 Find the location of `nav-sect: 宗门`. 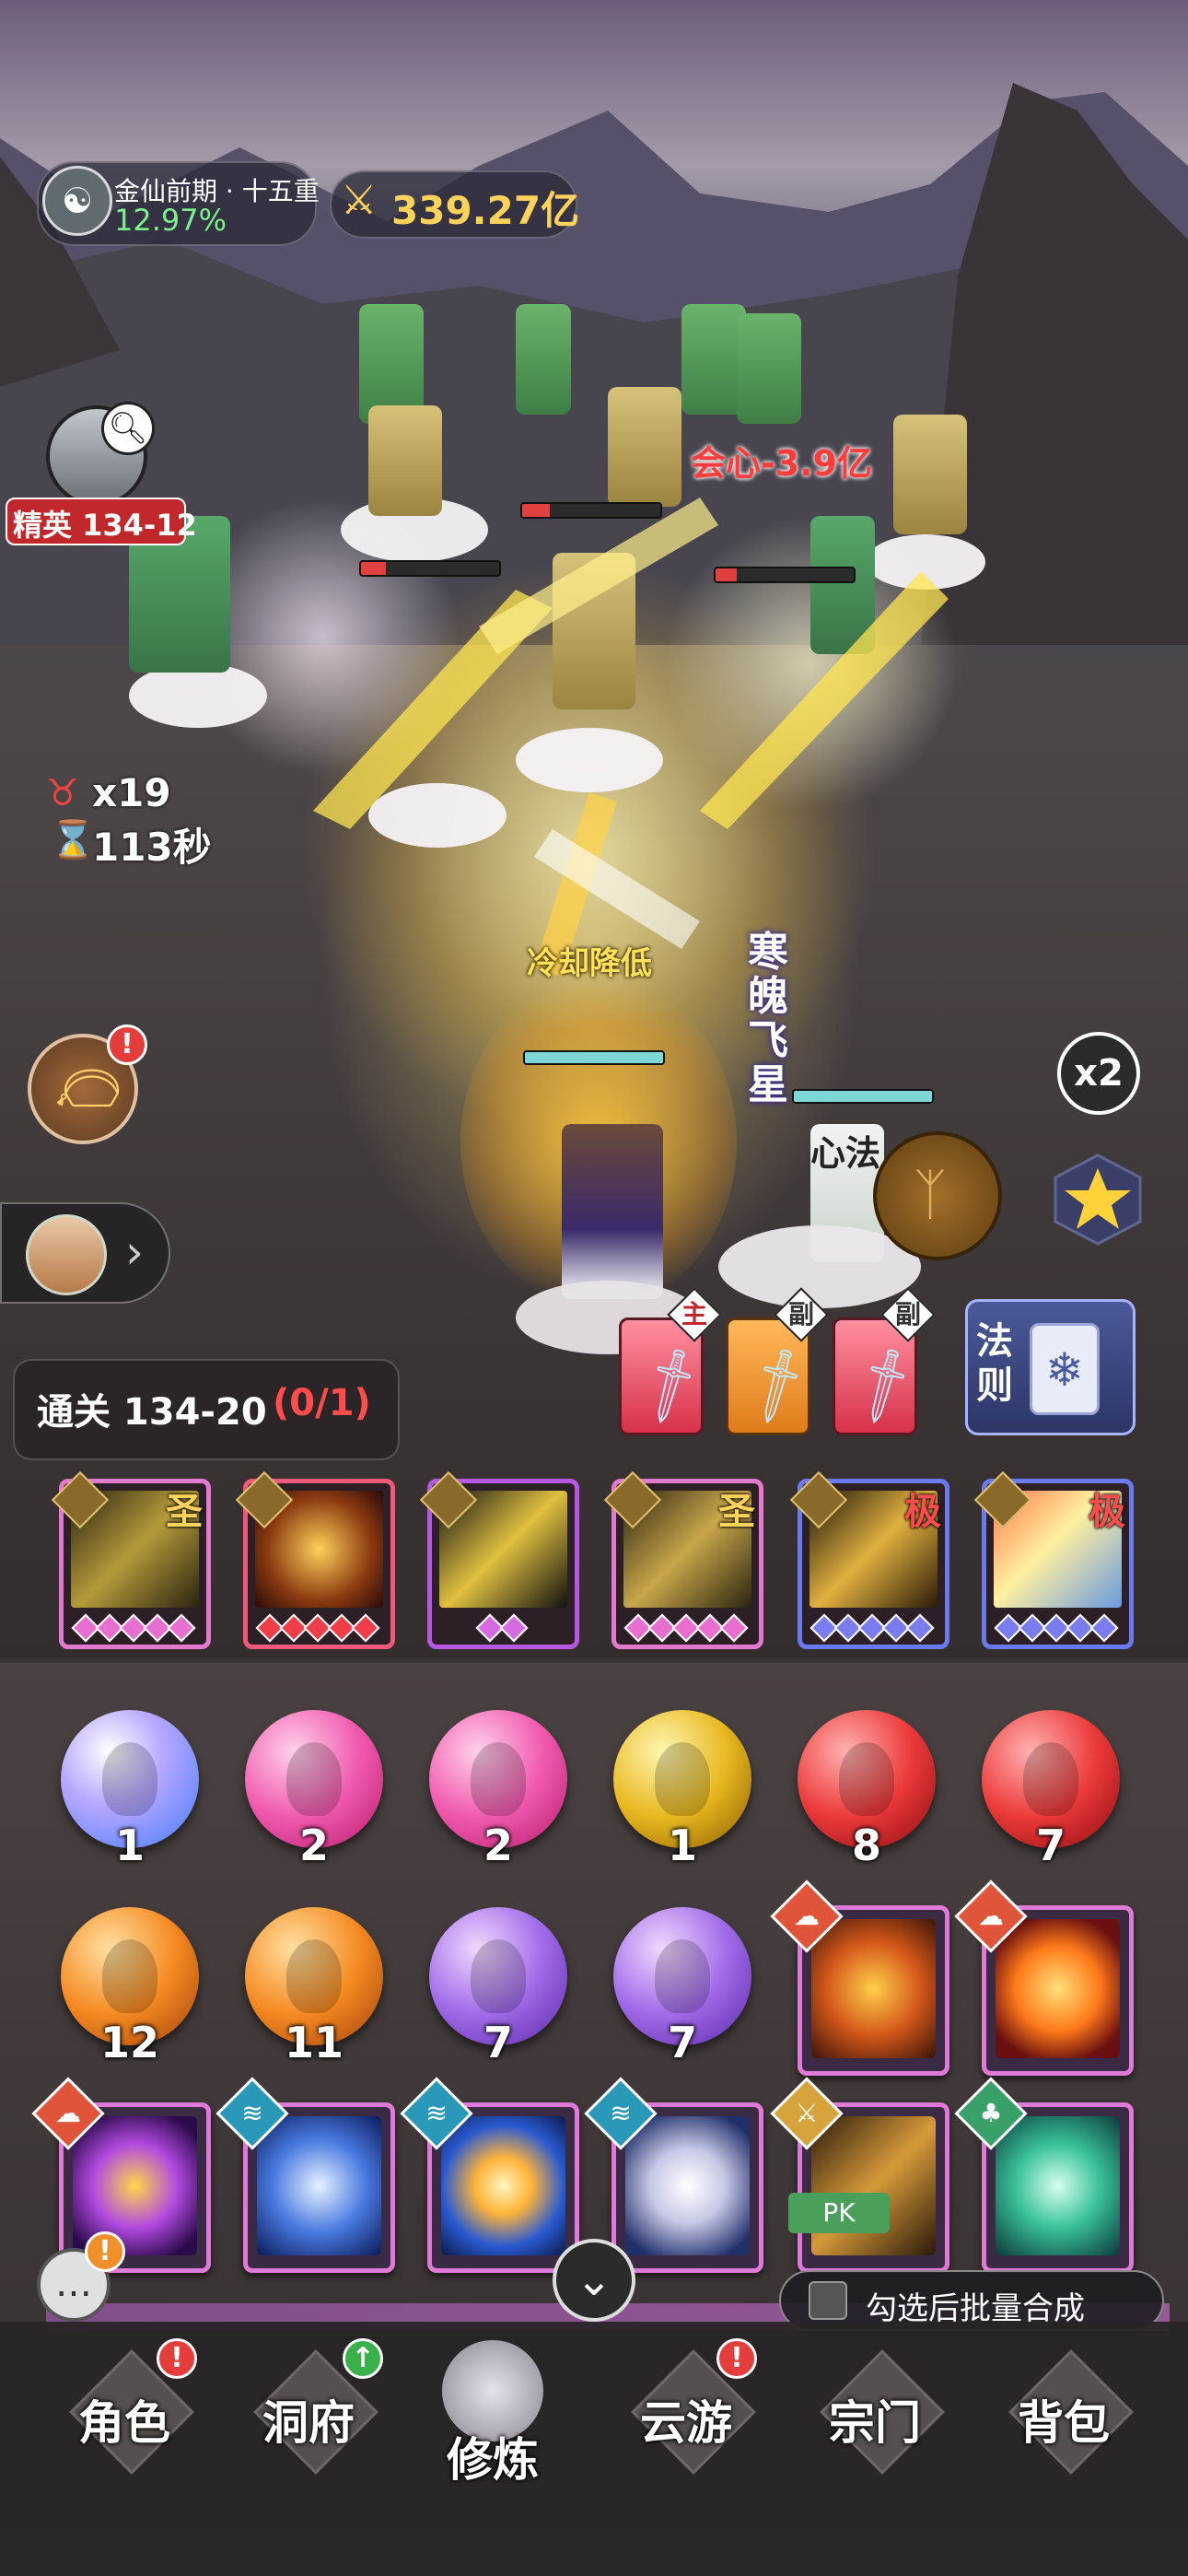

nav-sect: 宗门 is located at coordinates (875, 2418).